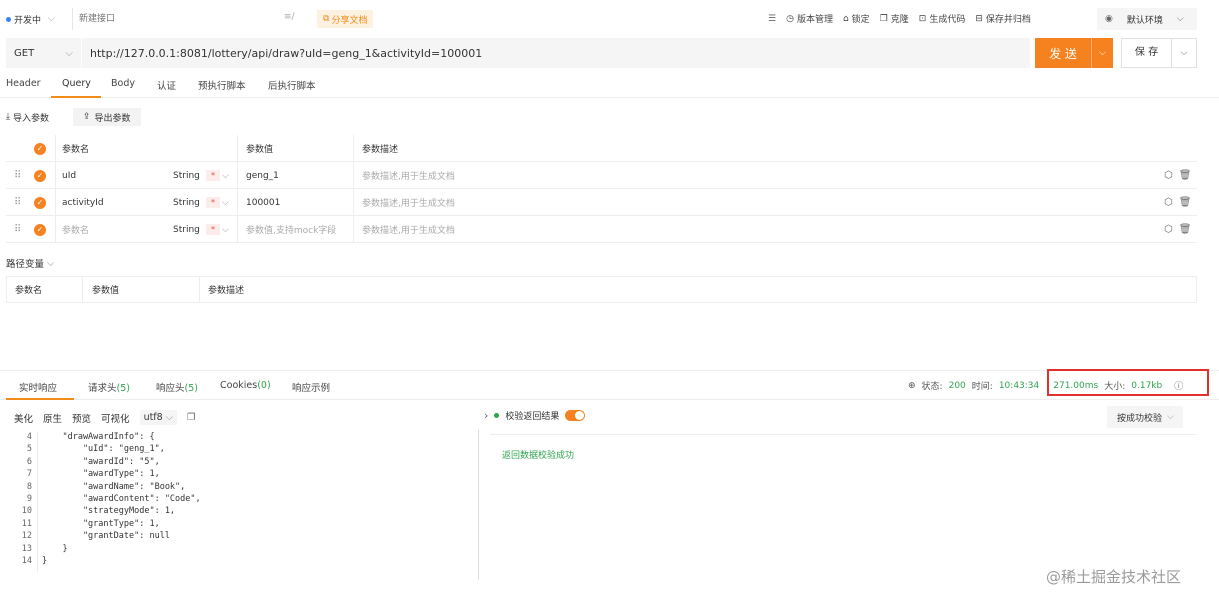 The image size is (1219, 595). I want to click on tab-cookies: Cookies(0), so click(245, 385).